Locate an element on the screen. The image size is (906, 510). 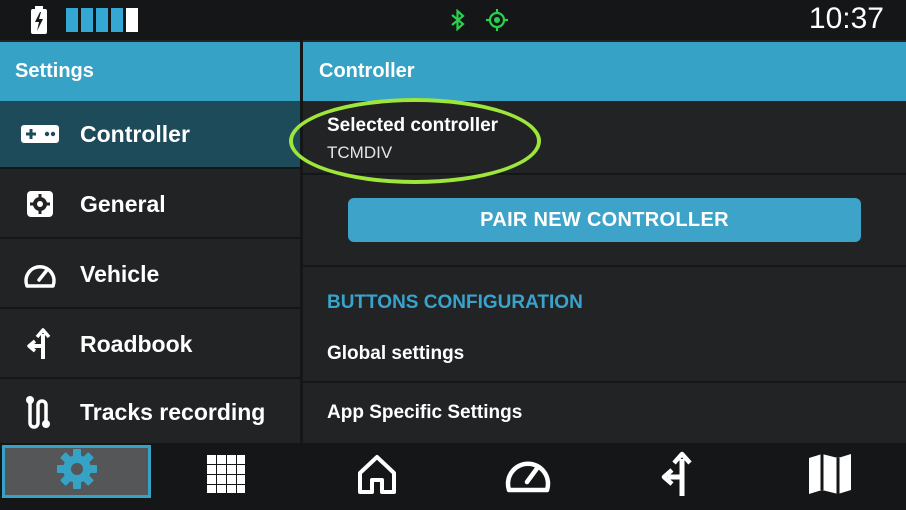
status-bar: 10:37 is located at coordinates (453, 20).